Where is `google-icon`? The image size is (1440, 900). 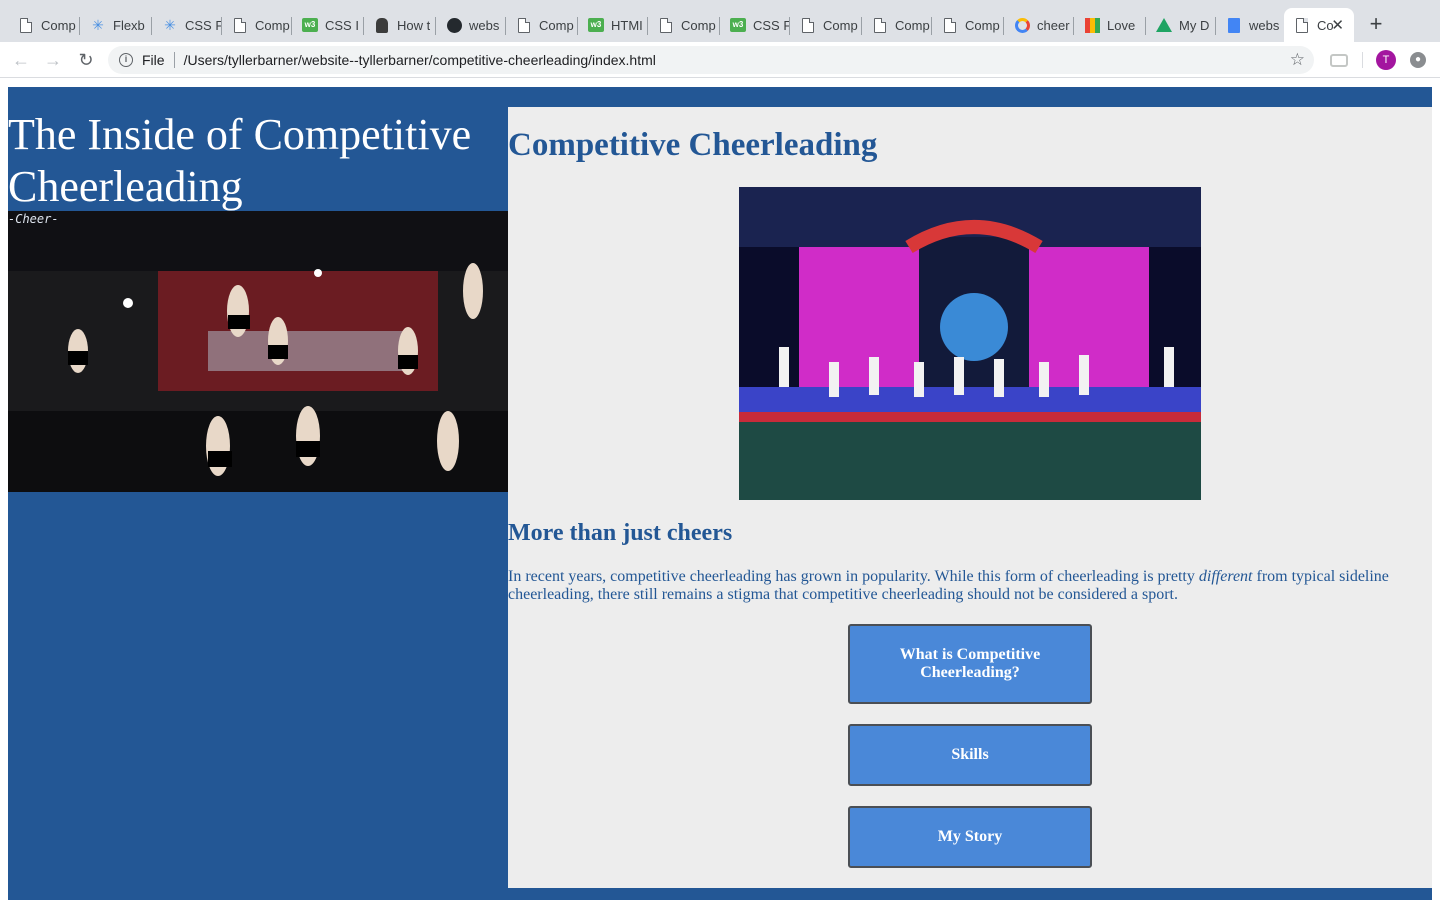
google-icon is located at coordinates (1022, 25).